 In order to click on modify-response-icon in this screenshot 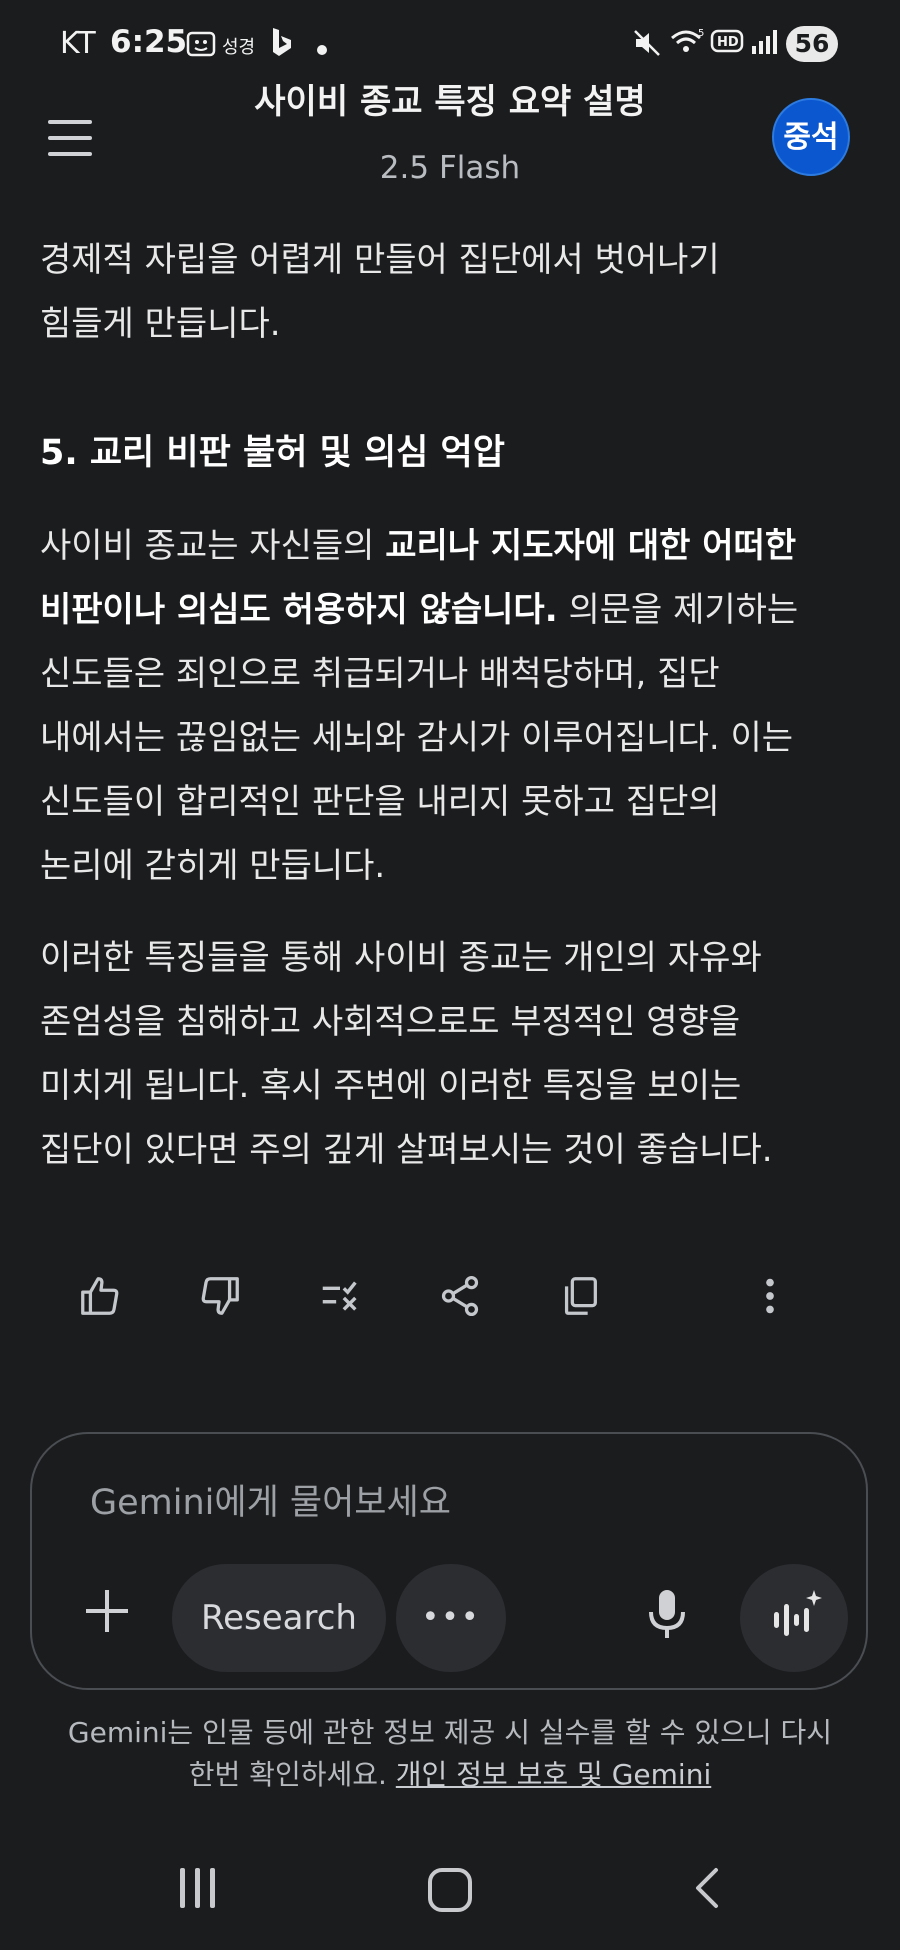, I will do `click(340, 1296)`.